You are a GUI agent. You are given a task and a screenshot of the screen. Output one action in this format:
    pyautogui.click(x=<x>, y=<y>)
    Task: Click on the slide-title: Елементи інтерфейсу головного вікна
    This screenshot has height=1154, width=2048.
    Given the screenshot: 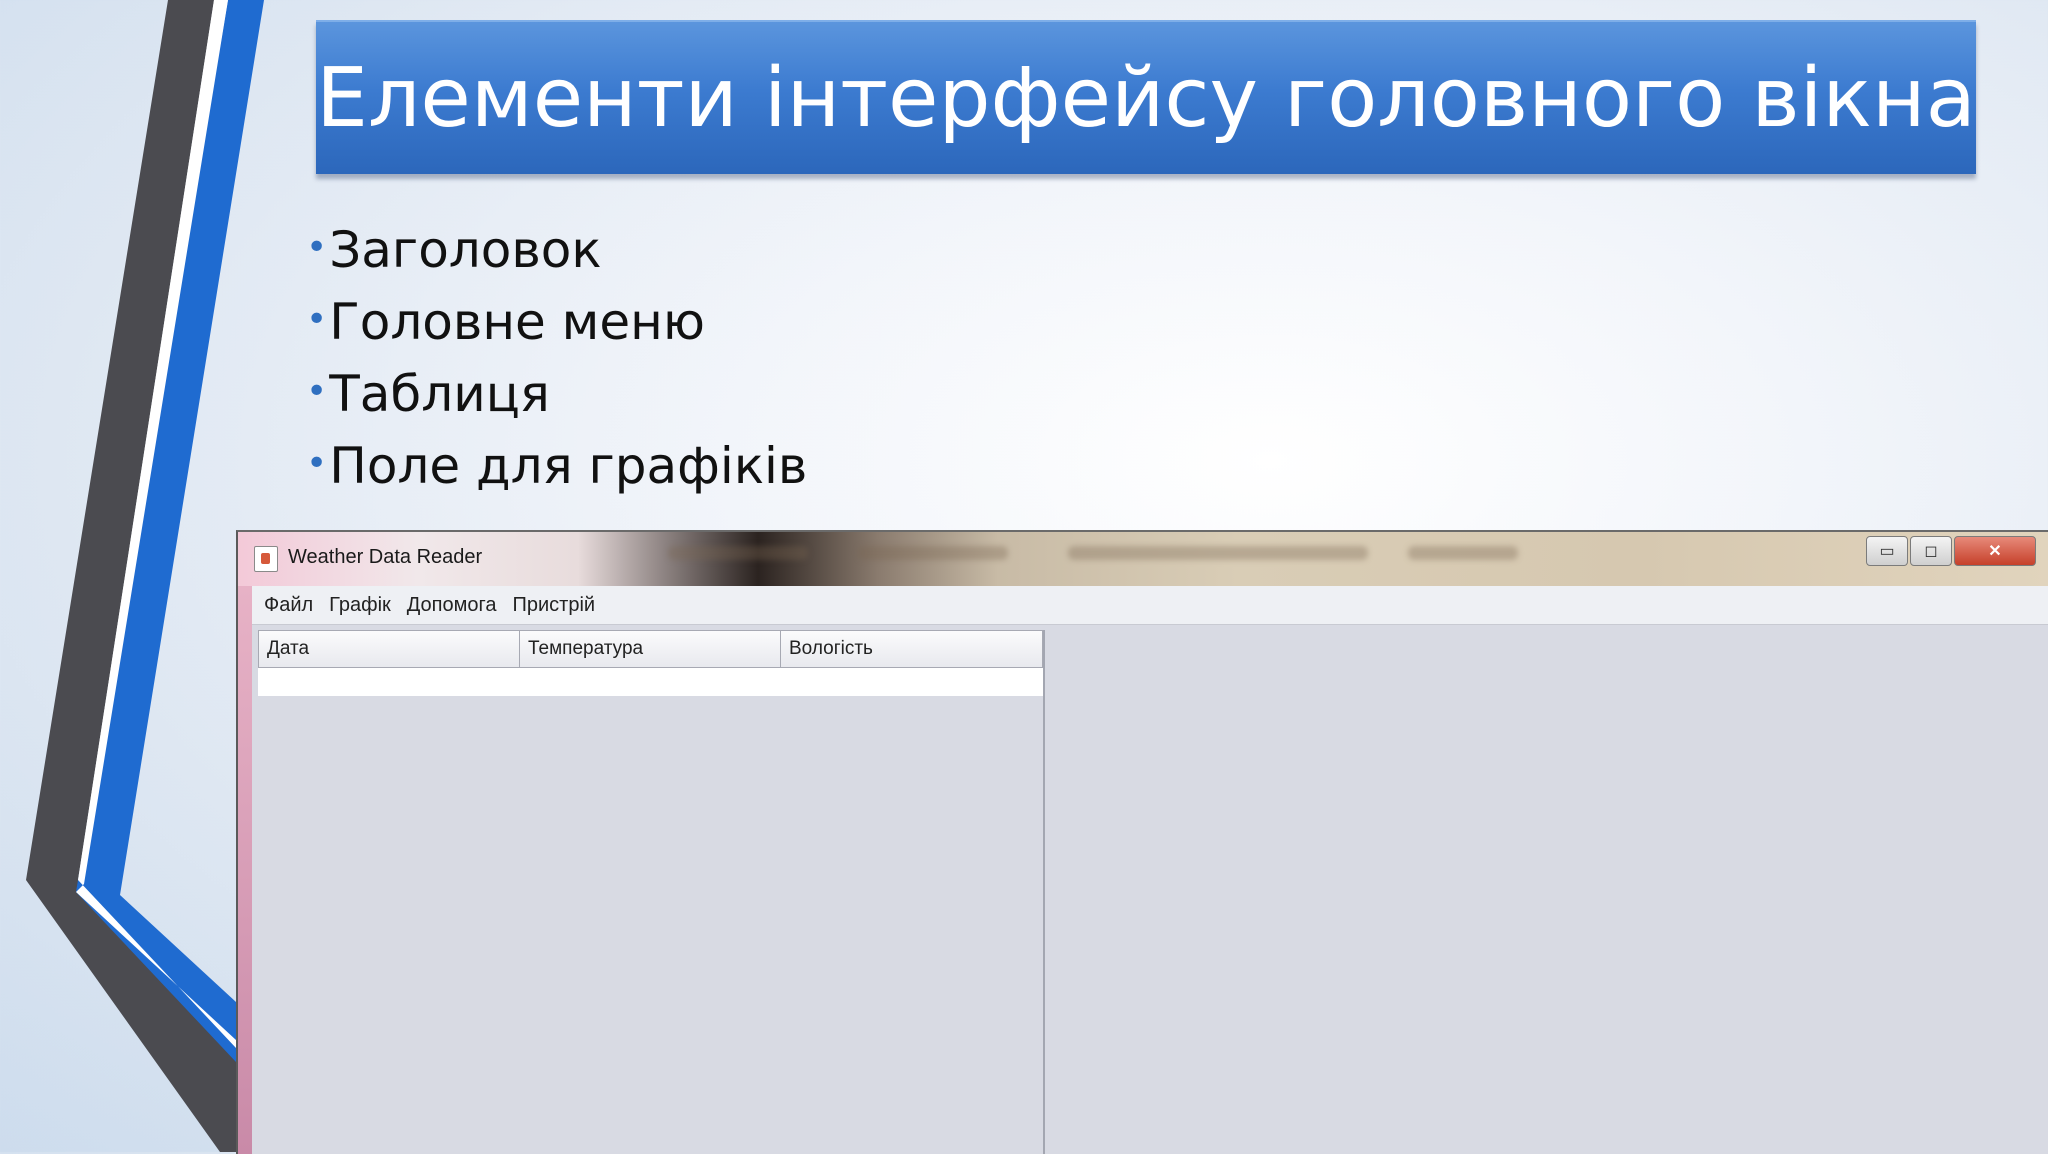 What is the action you would take?
    pyautogui.click(x=1146, y=98)
    